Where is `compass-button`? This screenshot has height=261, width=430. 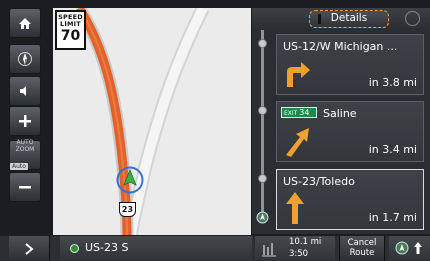 compass-button is located at coordinates (25, 59).